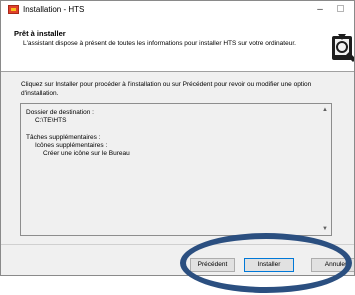 This screenshot has height=295, width=355. What do you see at coordinates (60, 112) in the screenshot?
I see `memo-line: Dossier de destination :` at bounding box center [60, 112].